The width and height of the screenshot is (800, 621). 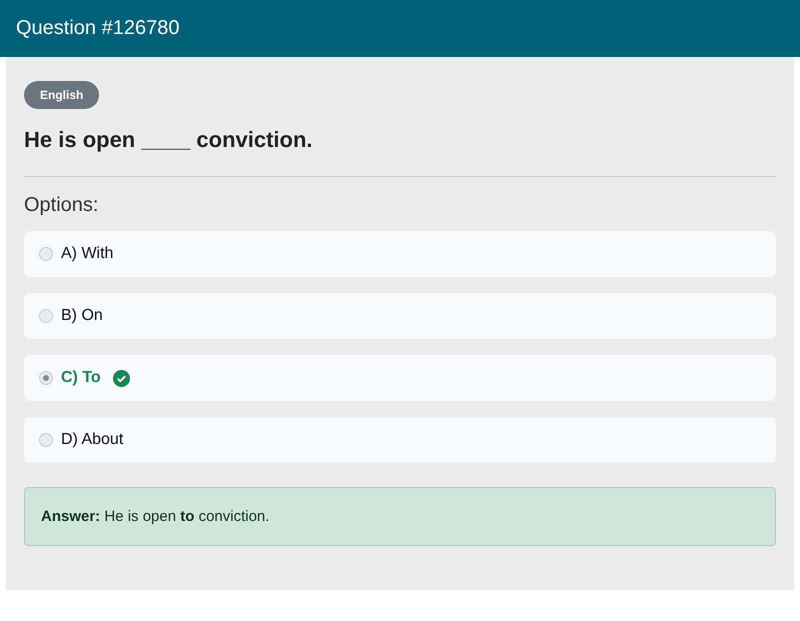 I want to click on option-label: B) On, so click(x=82, y=316).